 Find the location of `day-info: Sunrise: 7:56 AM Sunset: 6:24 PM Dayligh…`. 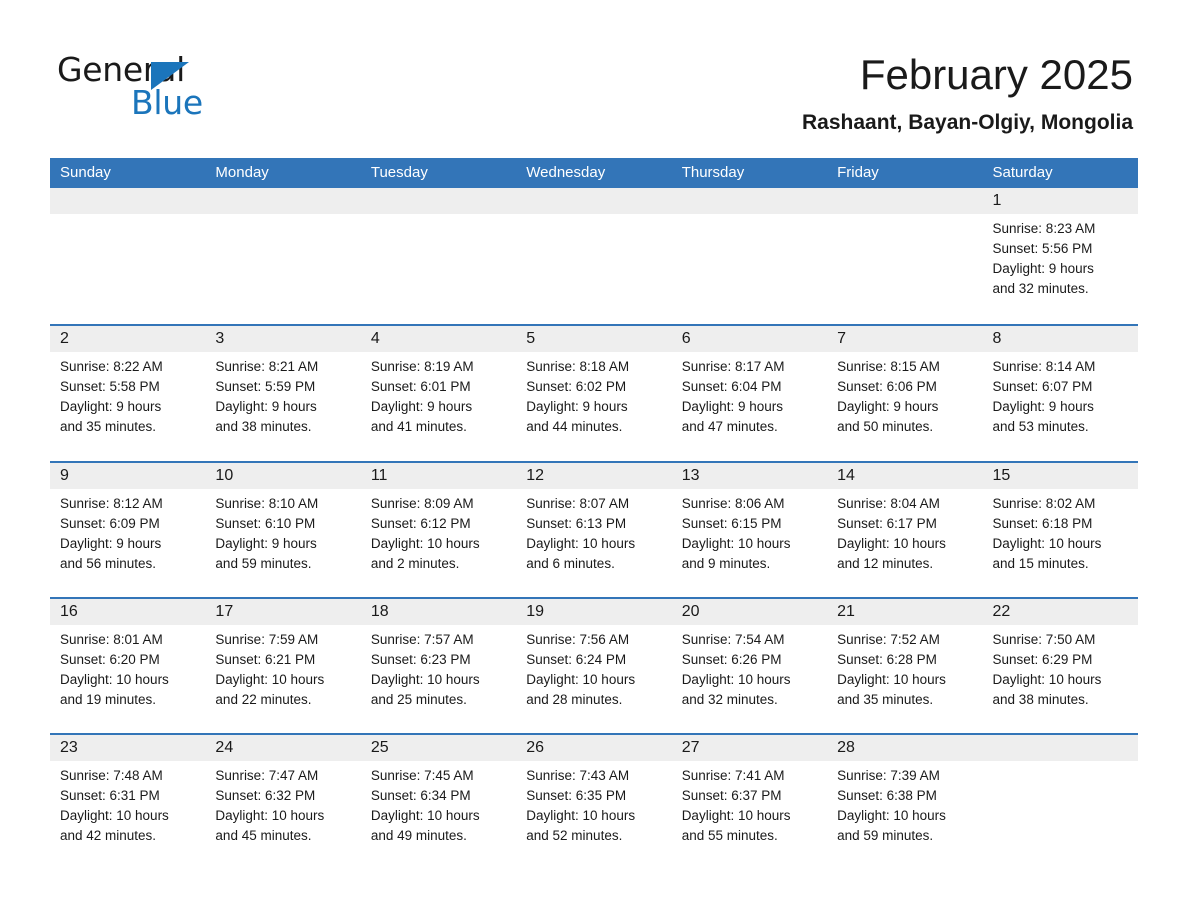

day-info: Sunrise: 7:56 AM Sunset: 6:24 PM Dayligh… is located at coordinates (593, 667).